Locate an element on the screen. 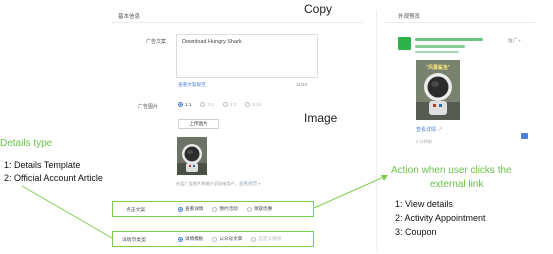 The width and height of the screenshot is (553, 254). action-arrow is located at coordinates (350, 192).